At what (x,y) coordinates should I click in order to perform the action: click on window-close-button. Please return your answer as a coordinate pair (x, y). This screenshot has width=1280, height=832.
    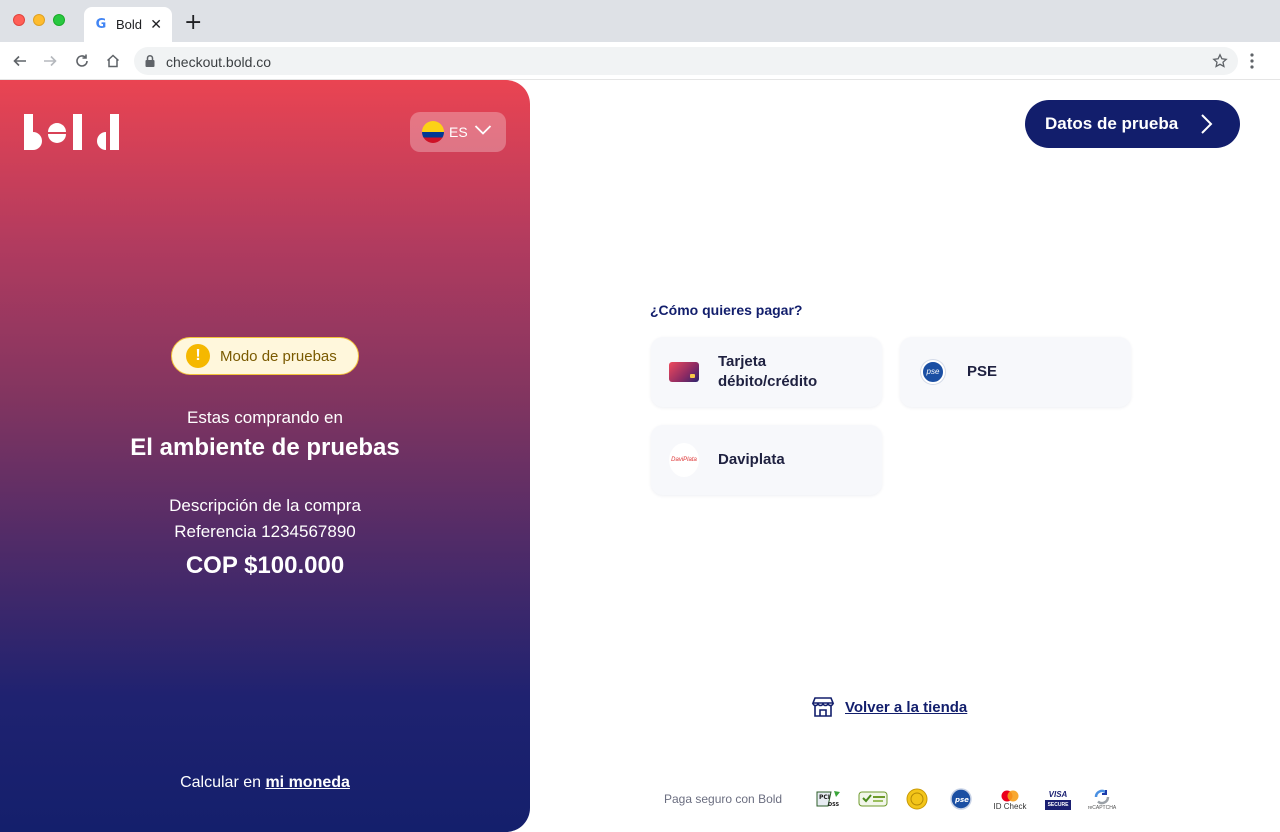
    Looking at the image, I should click on (19, 20).